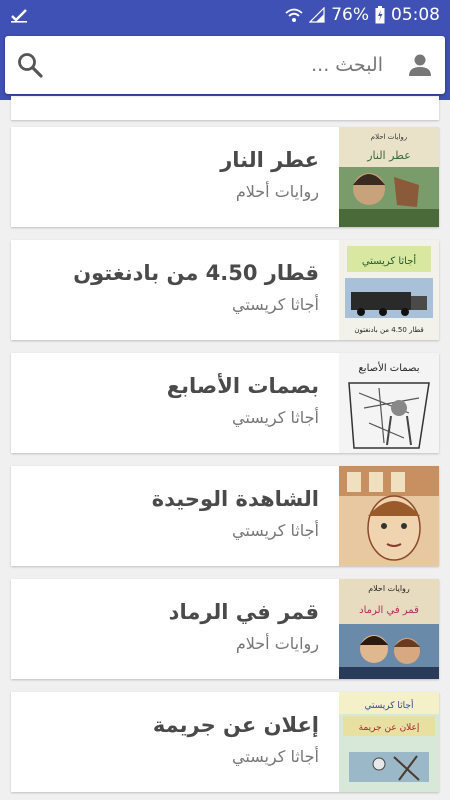  What do you see at coordinates (225, 15) in the screenshot?
I see `status-bar: 76% 05:08` at bounding box center [225, 15].